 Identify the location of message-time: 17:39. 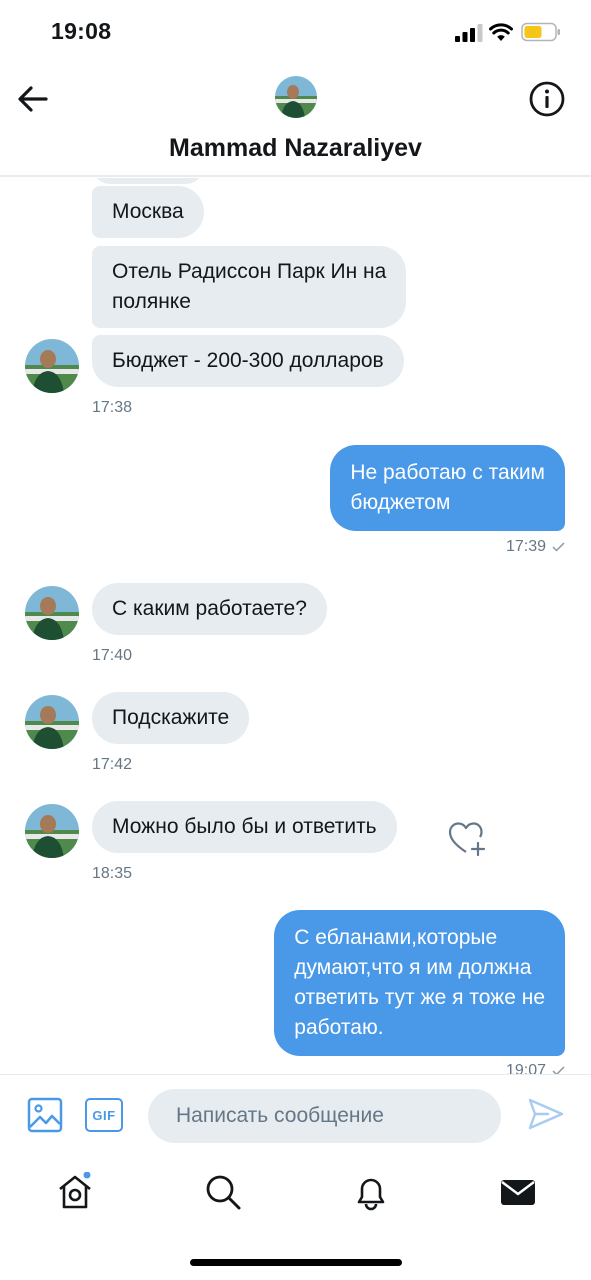
(525, 546).